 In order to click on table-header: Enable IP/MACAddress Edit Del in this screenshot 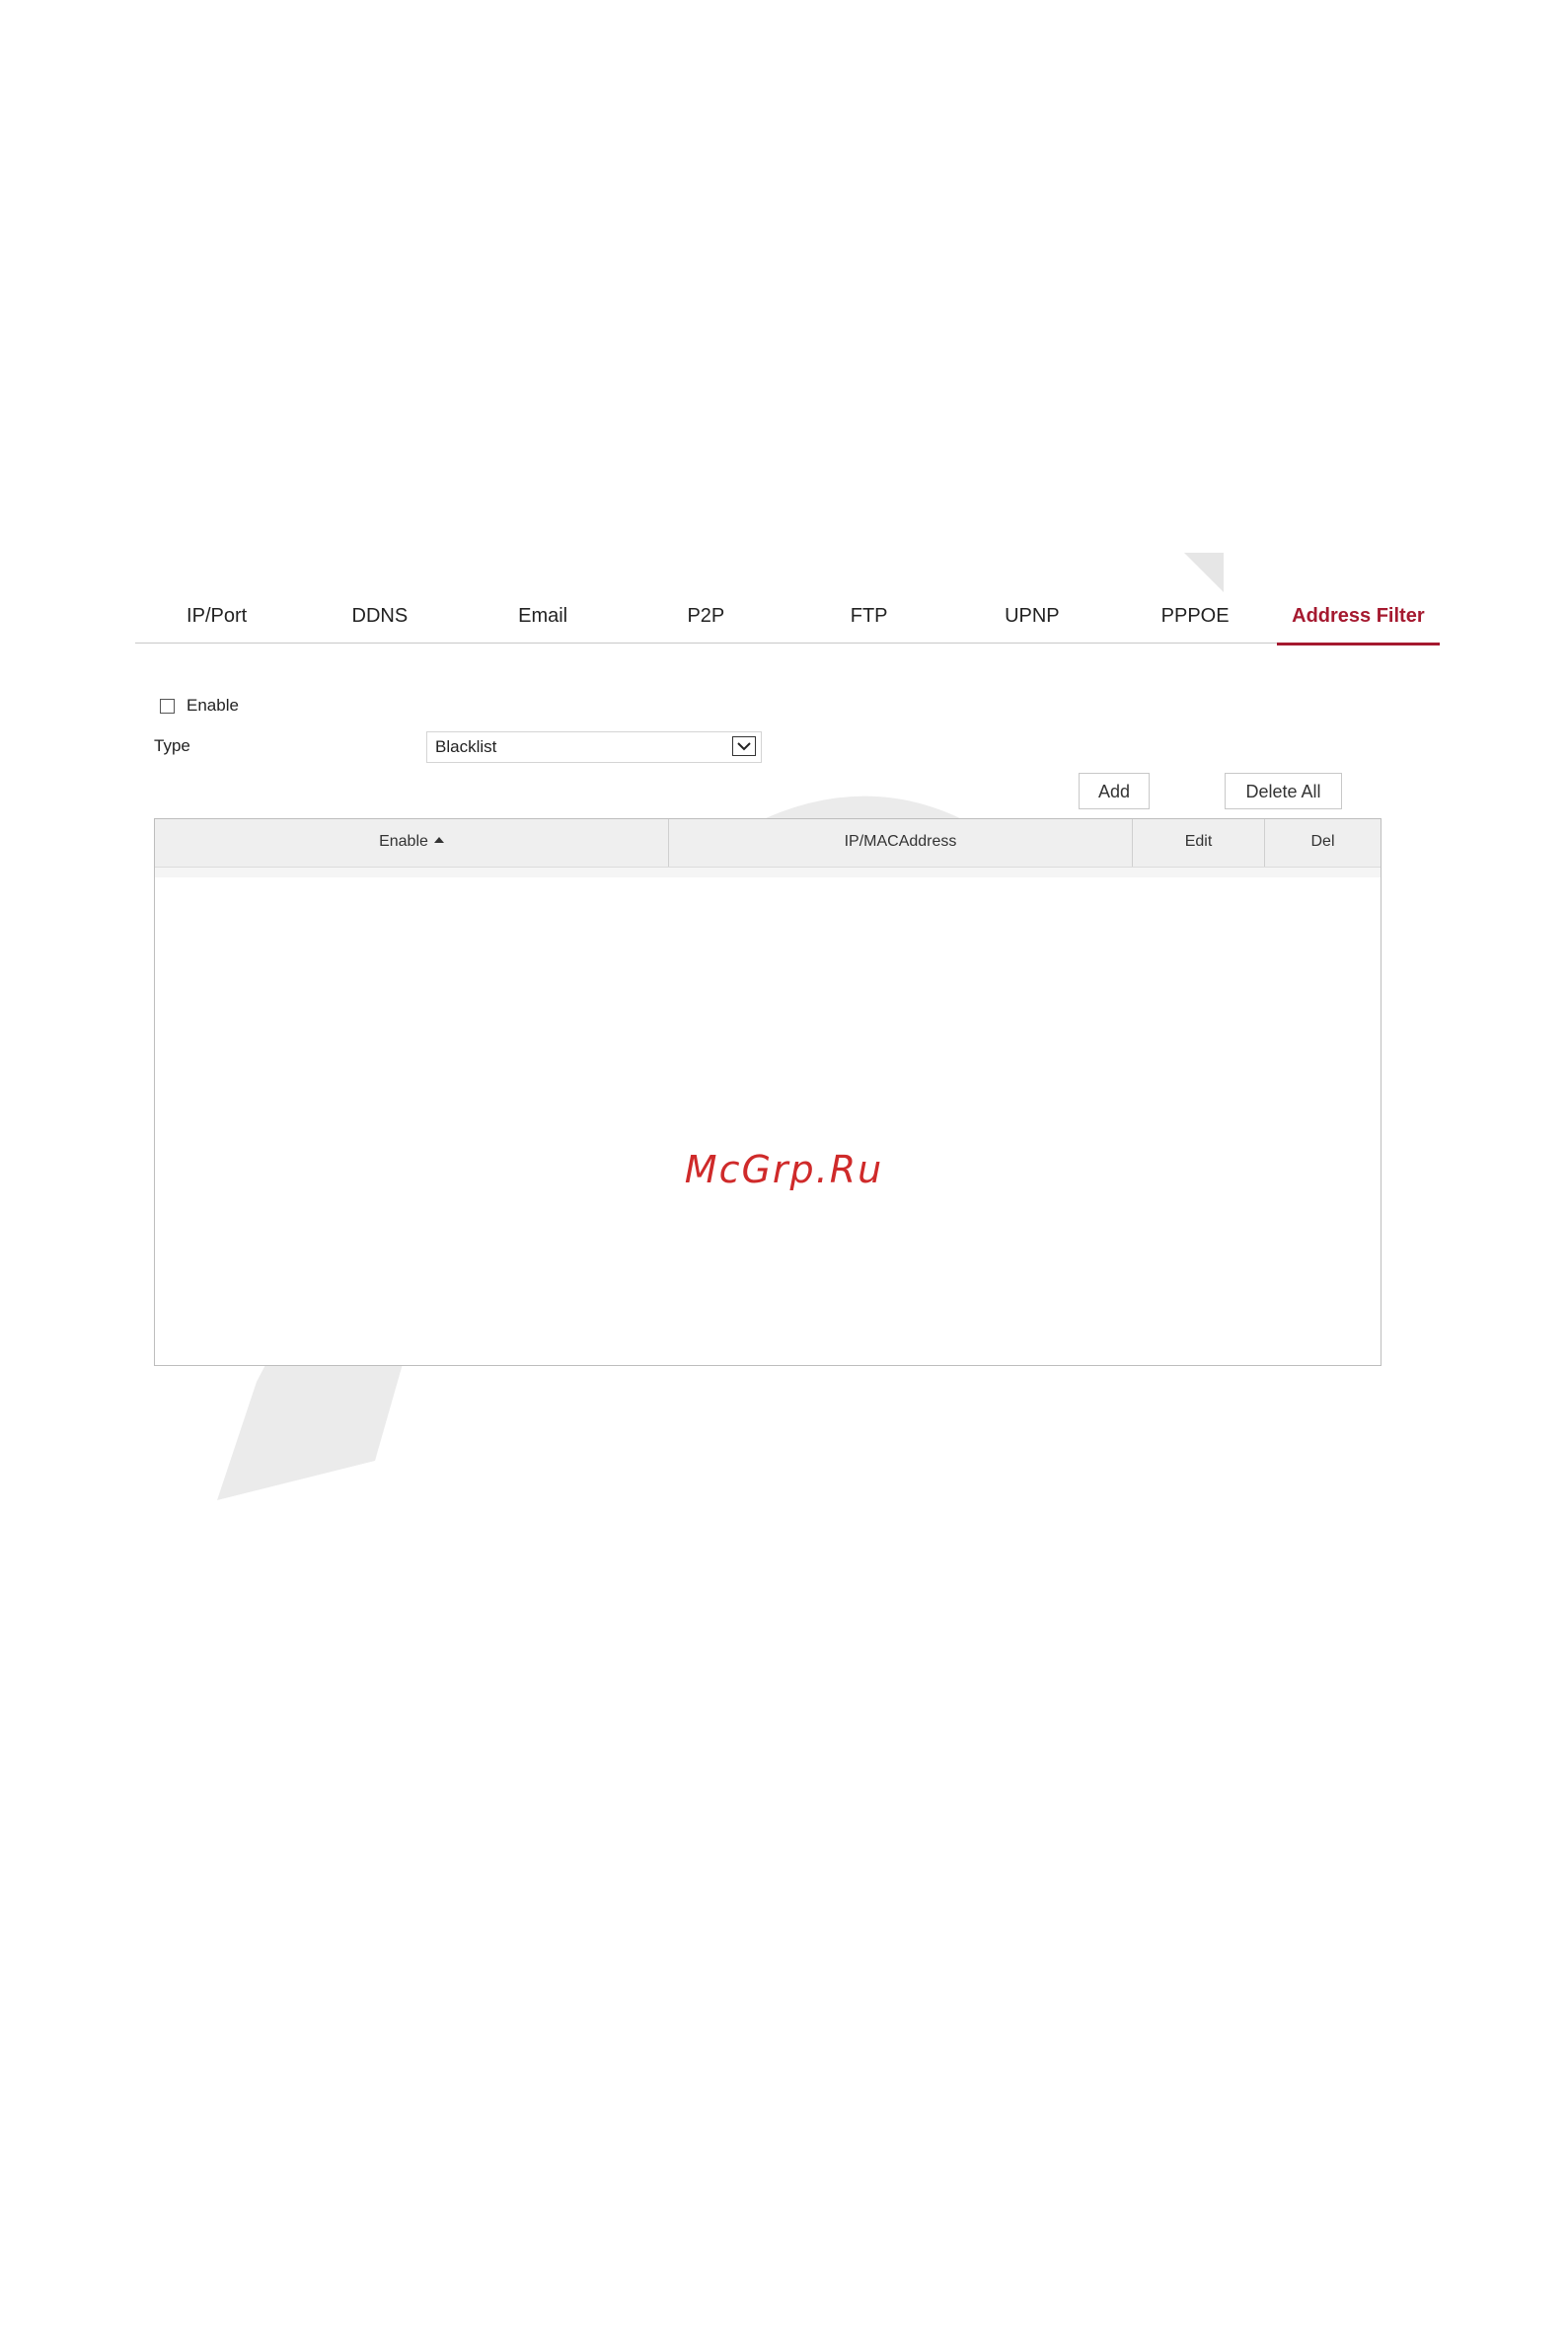, I will do `click(768, 843)`.